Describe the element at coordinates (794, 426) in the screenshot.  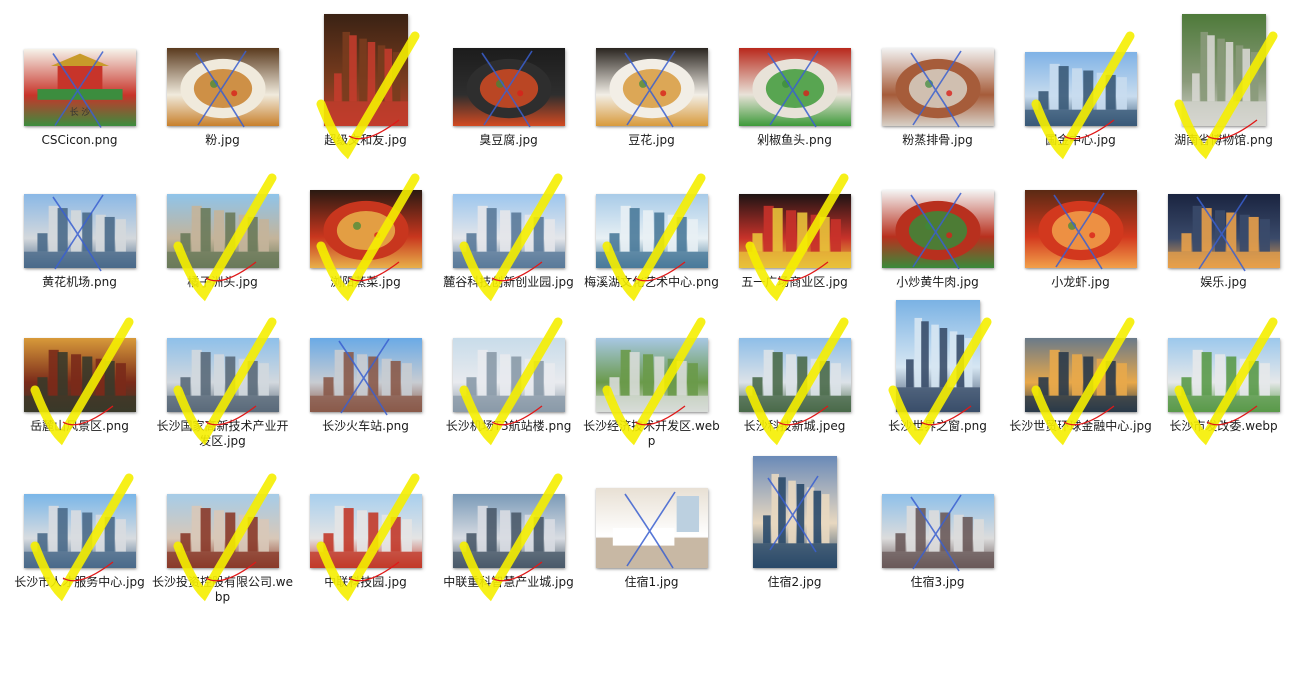
I see `file-name-label: 长沙科技新城.jpeg` at that location.